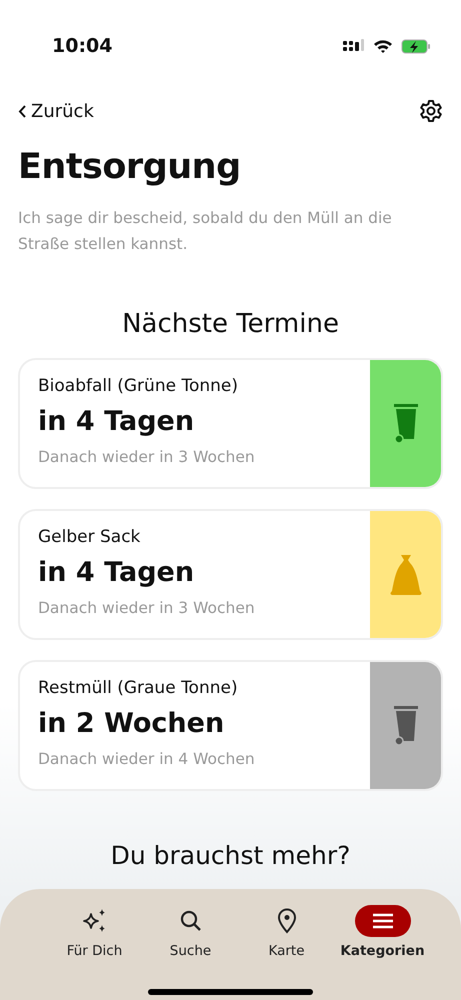 The image size is (461, 1000). What do you see at coordinates (190, 933) in the screenshot?
I see `tab-item: Suche` at bounding box center [190, 933].